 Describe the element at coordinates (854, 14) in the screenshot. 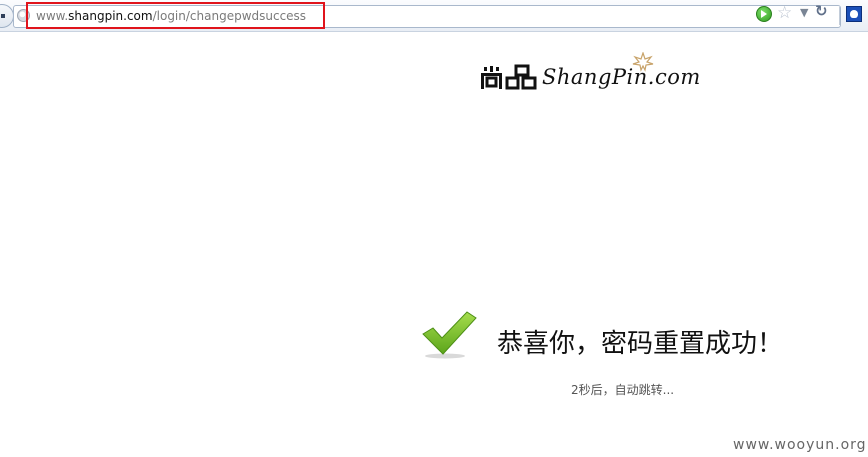

I see `paw-icon` at that location.